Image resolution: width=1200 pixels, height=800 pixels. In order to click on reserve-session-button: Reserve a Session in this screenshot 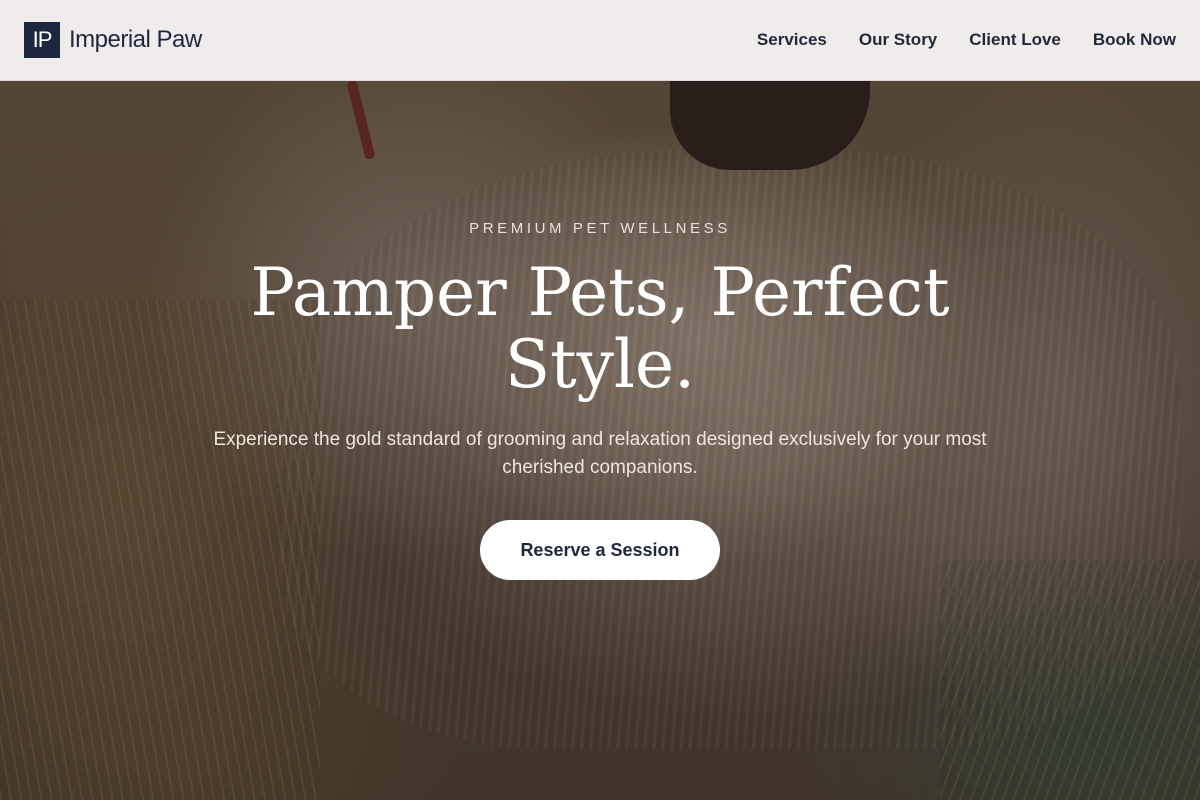, I will do `click(600, 550)`.